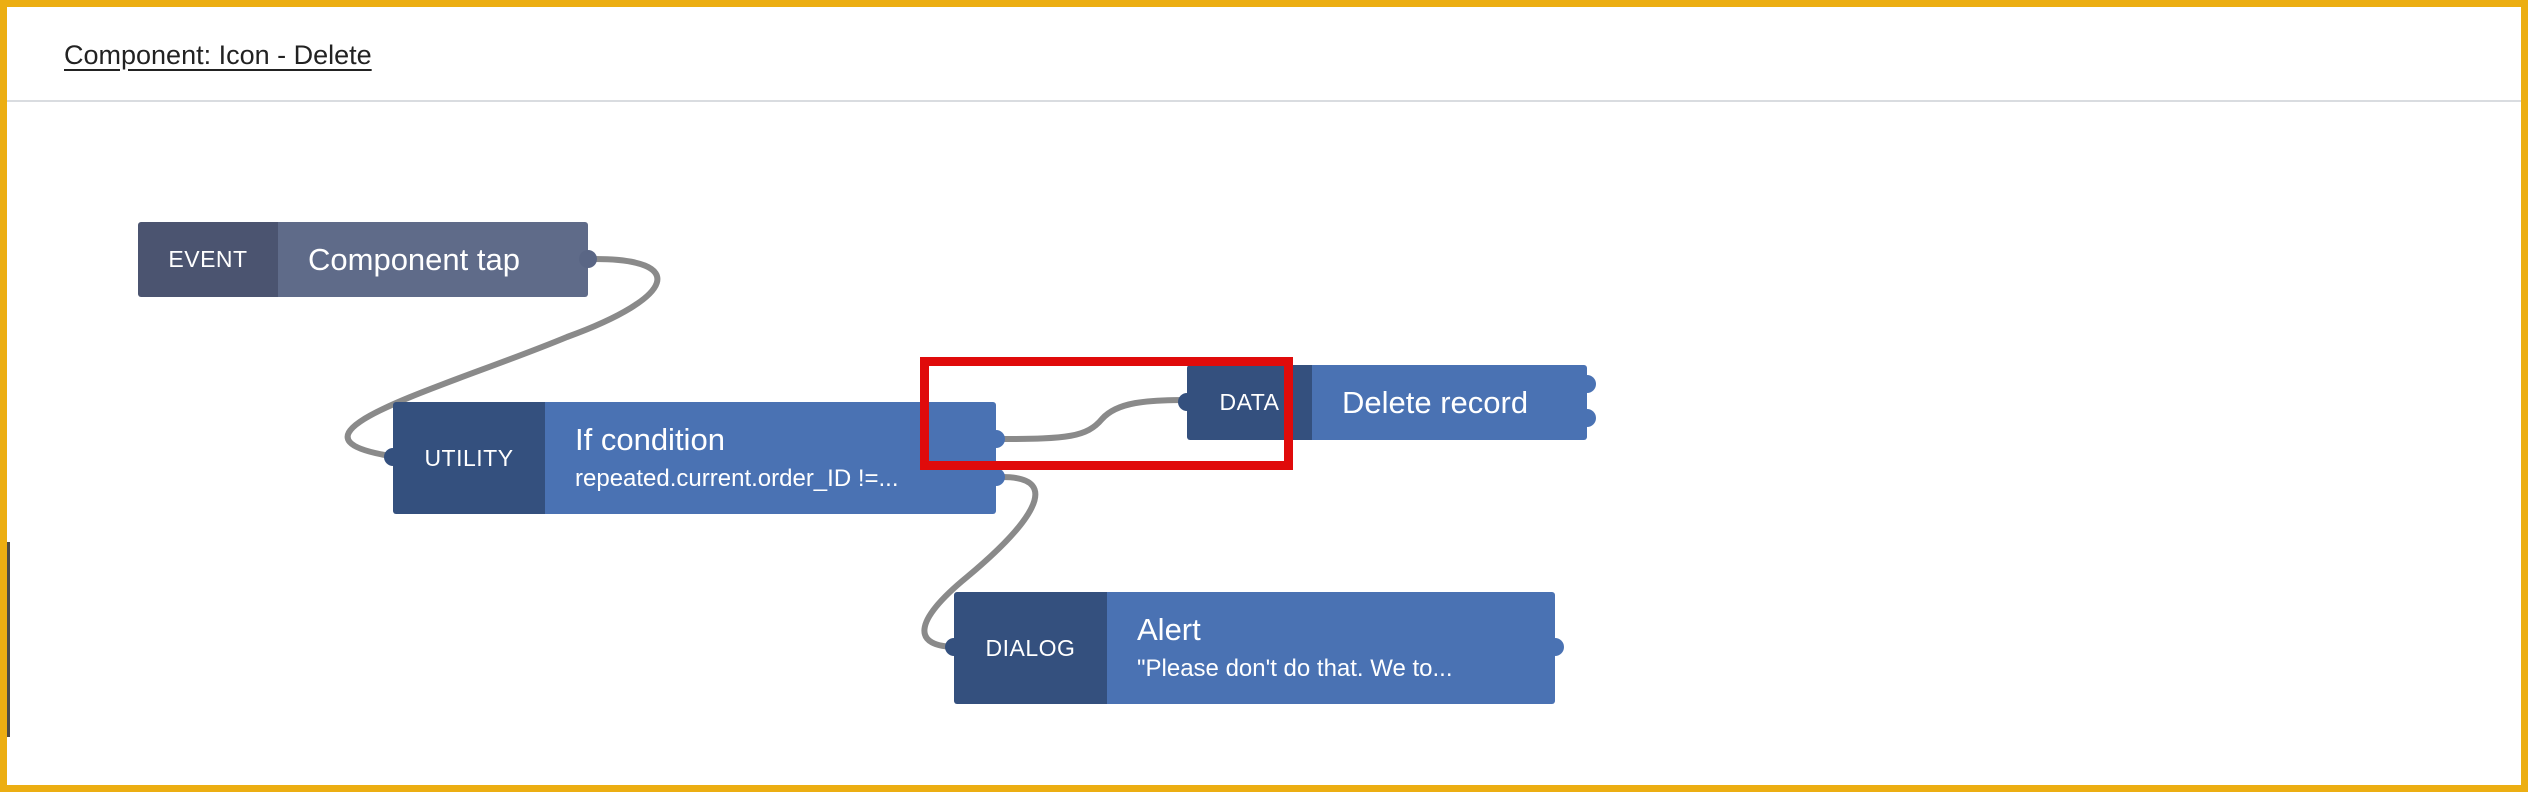 Image resolution: width=2528 pixels, height=792 pixels. What do you see at coordinates (1555, 647) in the screenshot?
I see `dialog-output-port` at bounding box center [1555, 647].